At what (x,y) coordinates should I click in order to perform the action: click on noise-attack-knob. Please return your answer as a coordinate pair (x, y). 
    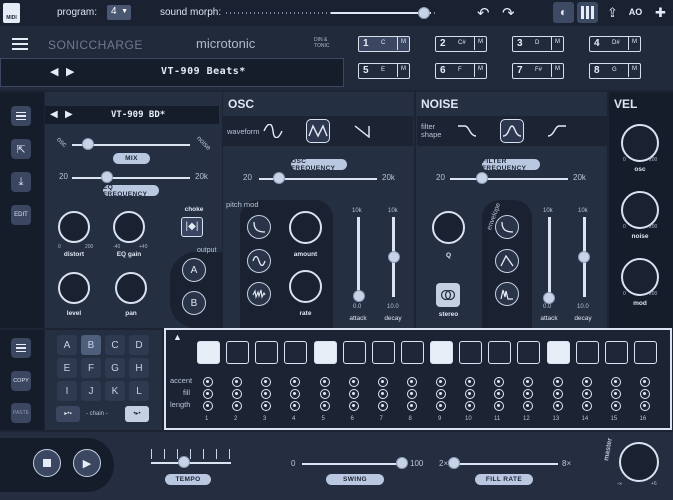
    Looking at the image, I should click on (549, 298).